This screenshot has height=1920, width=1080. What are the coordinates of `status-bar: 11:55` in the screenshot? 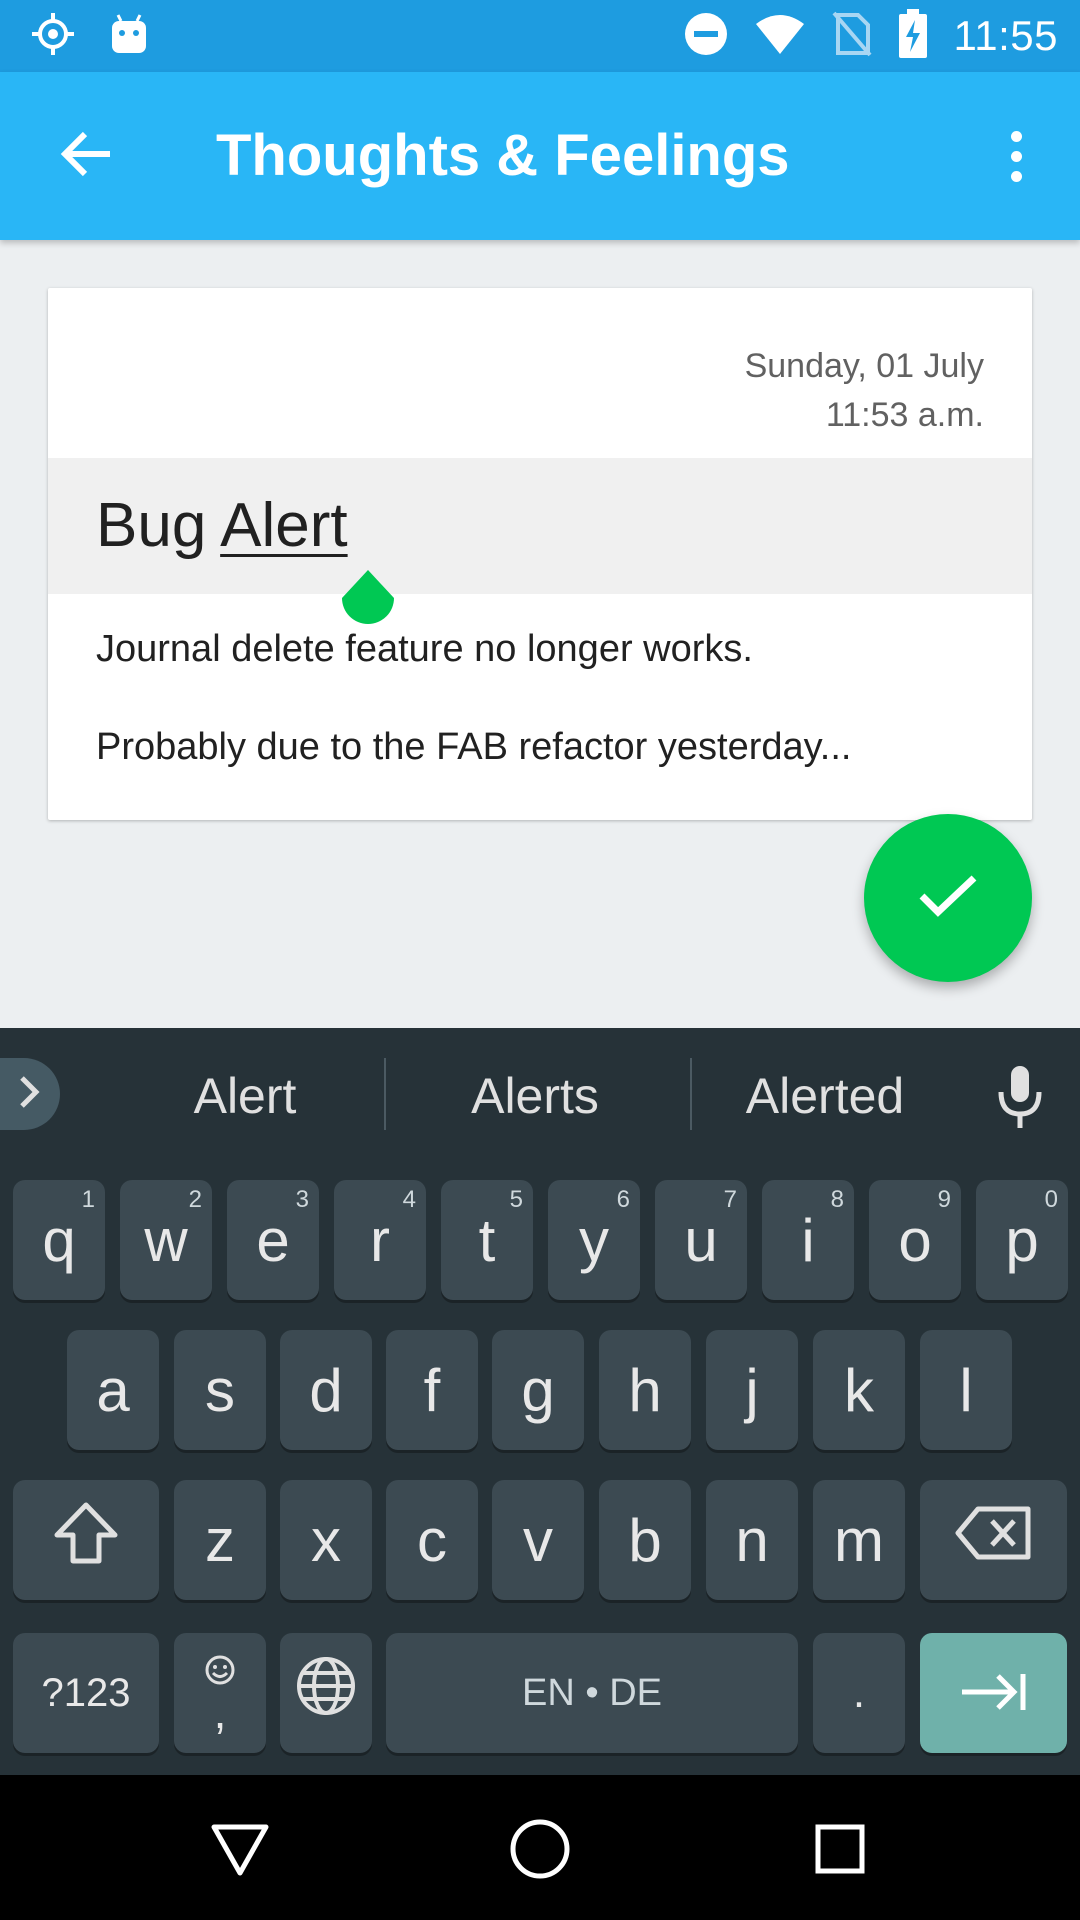 It's located at (540, 36).